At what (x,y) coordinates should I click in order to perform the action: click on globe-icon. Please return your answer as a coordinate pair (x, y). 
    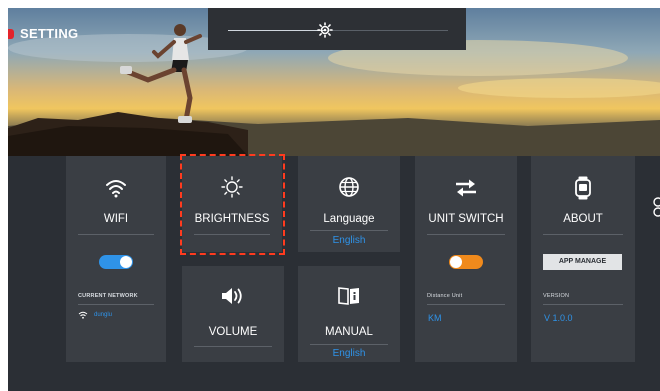
    Looking at the image, I should click on (349, 187).